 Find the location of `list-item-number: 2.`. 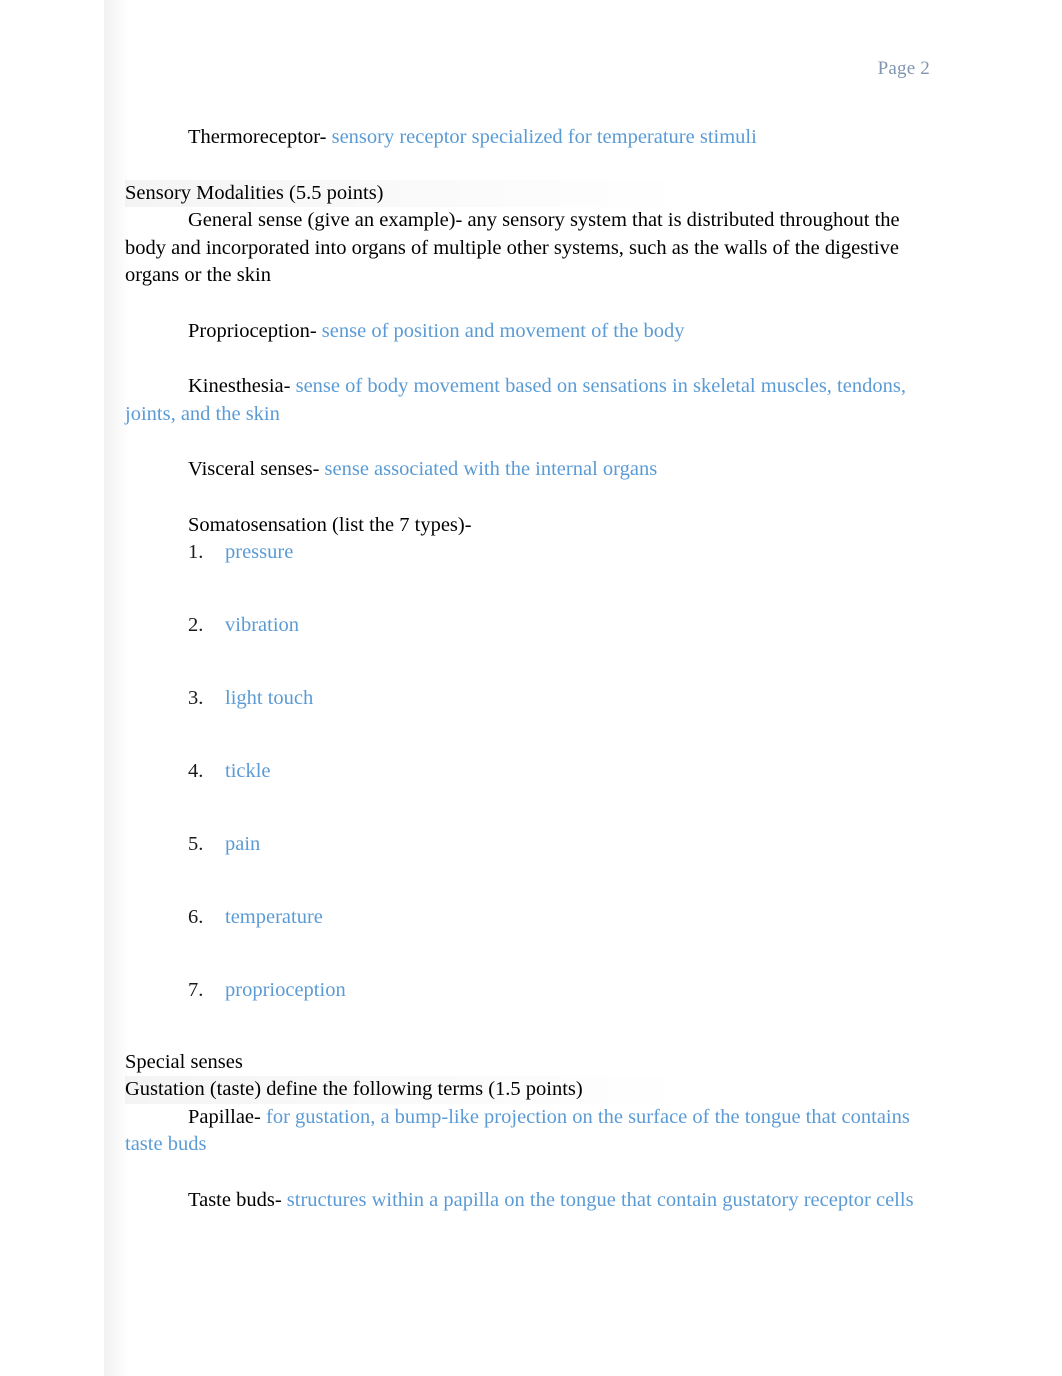

list-item-number: 2. is located at coordinates (196, 625).